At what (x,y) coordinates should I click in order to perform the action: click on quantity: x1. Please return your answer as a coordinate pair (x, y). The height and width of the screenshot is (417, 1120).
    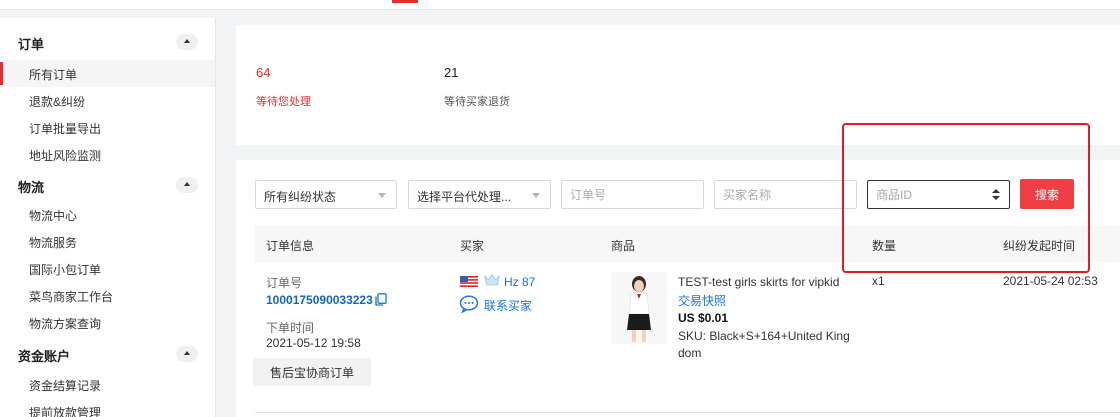
    Looking at the image, I should click on (878, 281).